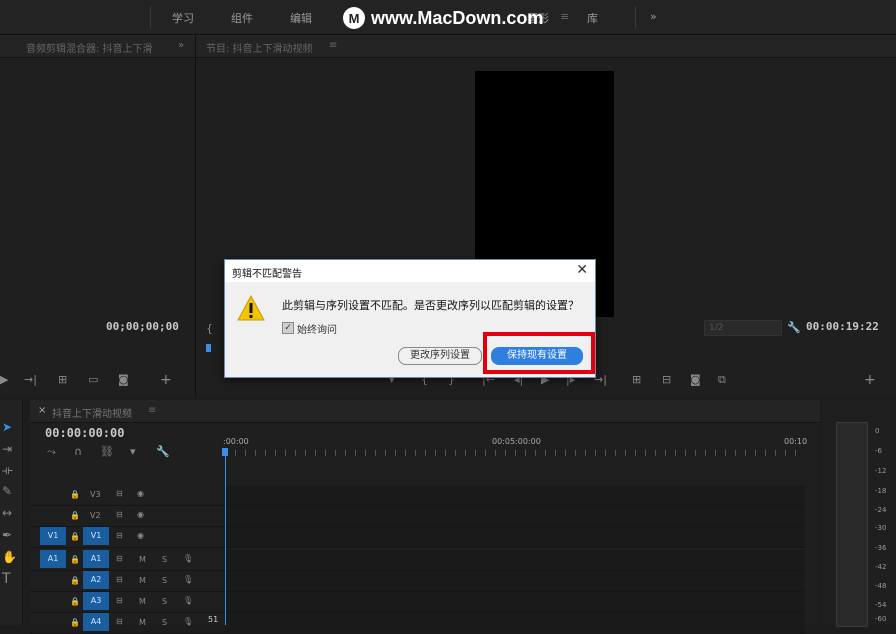 The width and height of the screenshot is (896, 634). What do you see at coordinates (89, 47) in the screenshot?
I see `panel-title: 音频剪辑混合器: 抖音上下滑` at bounding box center [89, 47].